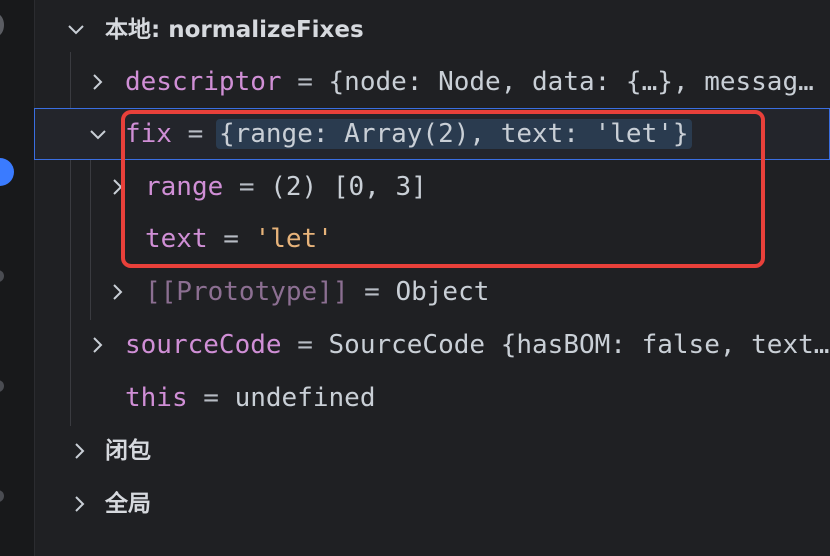 The height and width of the screenshot is (556, 830). I want to click on variable-value: 'let', so click(293, 239).